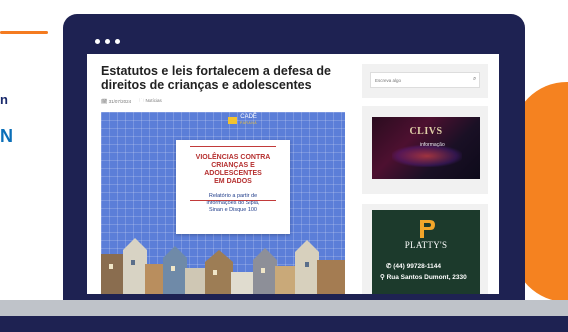  Describe the element at coordinates (426, 245) in the screenshot. I see `ad-brand: PLATTY'S` at that location.